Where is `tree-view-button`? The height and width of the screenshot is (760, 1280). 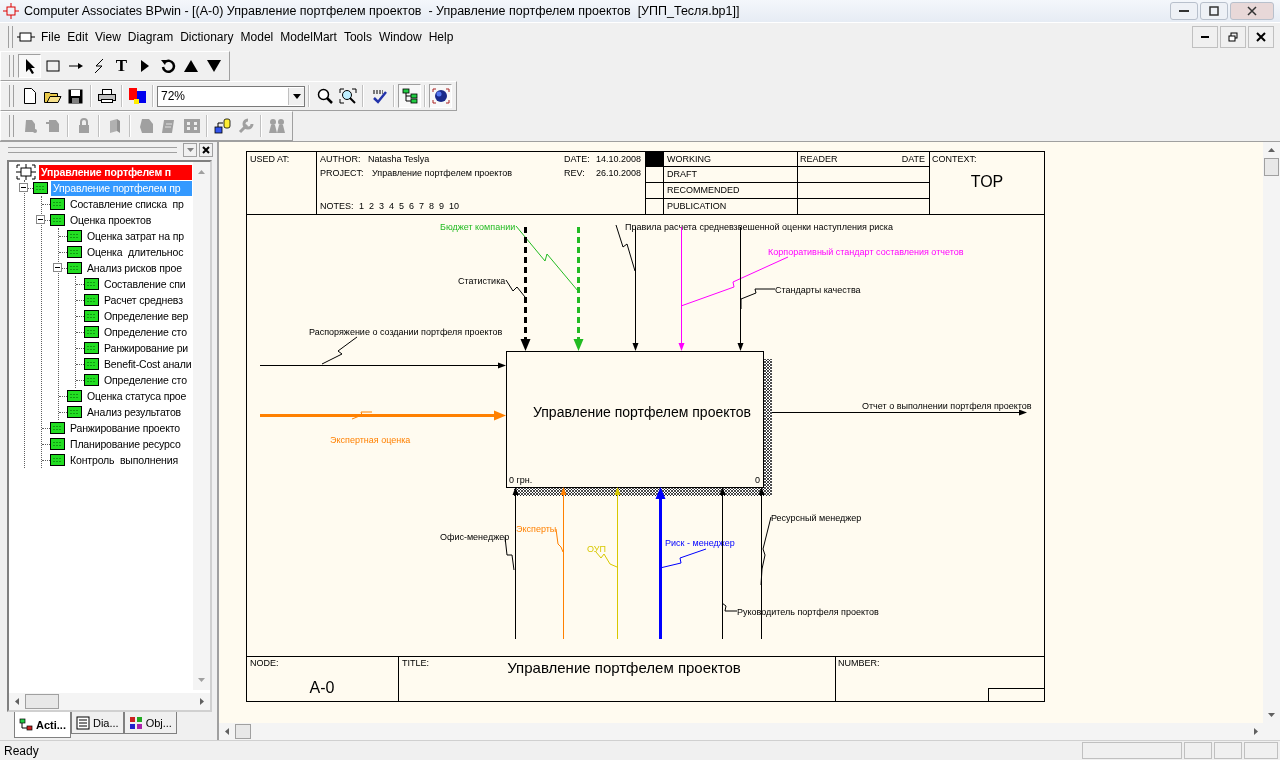
tree-view-button is located at coordinates (409, 96).